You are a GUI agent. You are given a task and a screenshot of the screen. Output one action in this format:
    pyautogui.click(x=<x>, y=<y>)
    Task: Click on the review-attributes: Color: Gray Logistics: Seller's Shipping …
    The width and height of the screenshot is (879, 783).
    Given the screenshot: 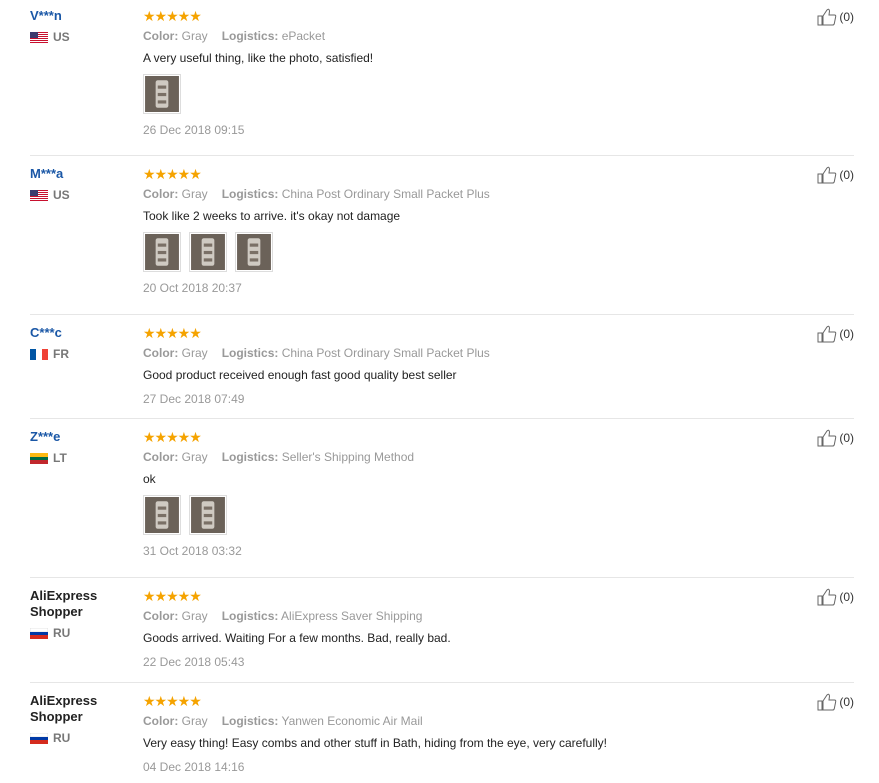 What is the action you would take?
    pyautogui.click(x=443, y=457)
    